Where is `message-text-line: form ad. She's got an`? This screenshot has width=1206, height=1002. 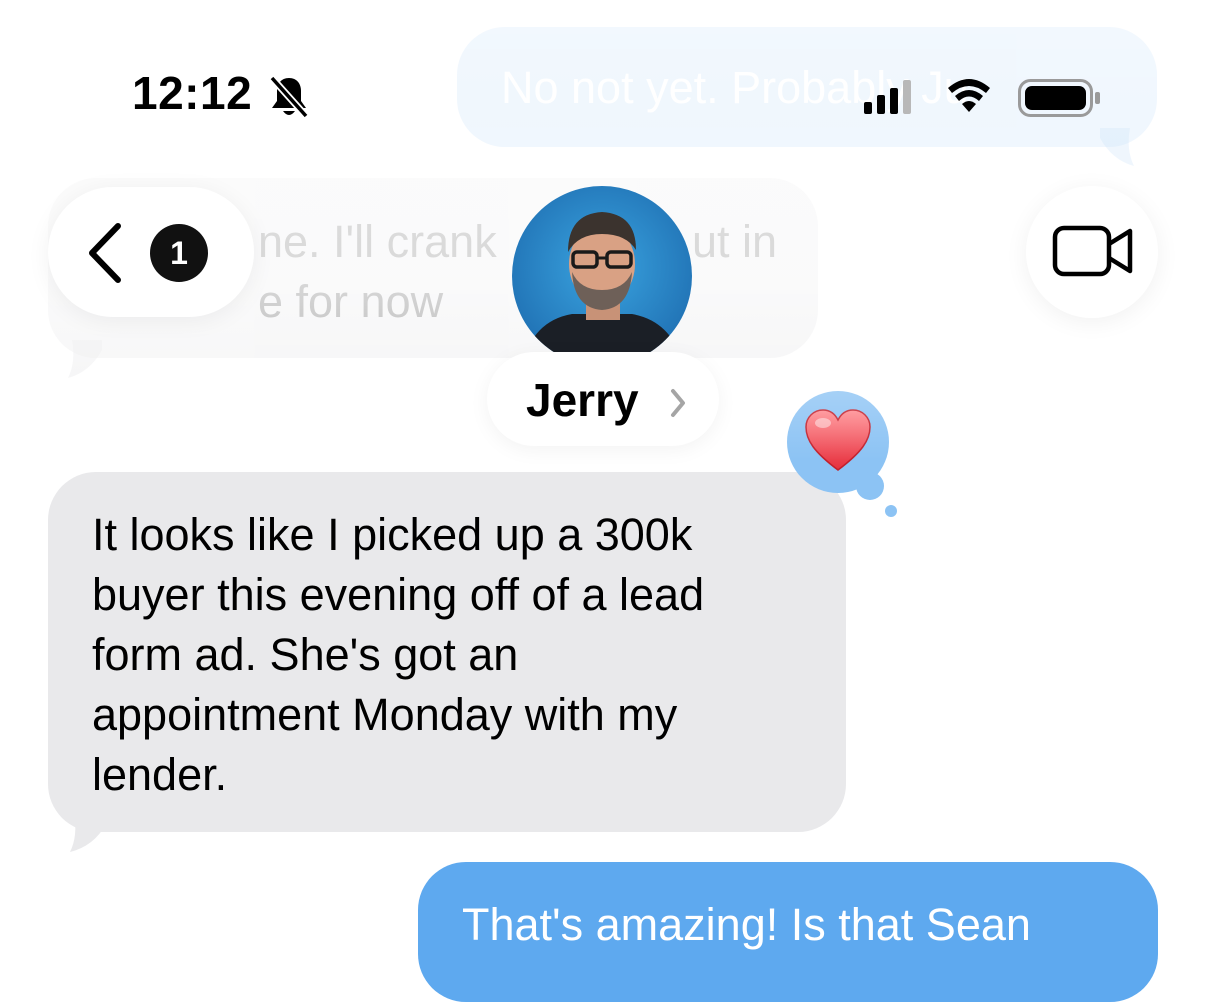
message-text-line: form ad. She's got an is located at coordinates (305, 654).